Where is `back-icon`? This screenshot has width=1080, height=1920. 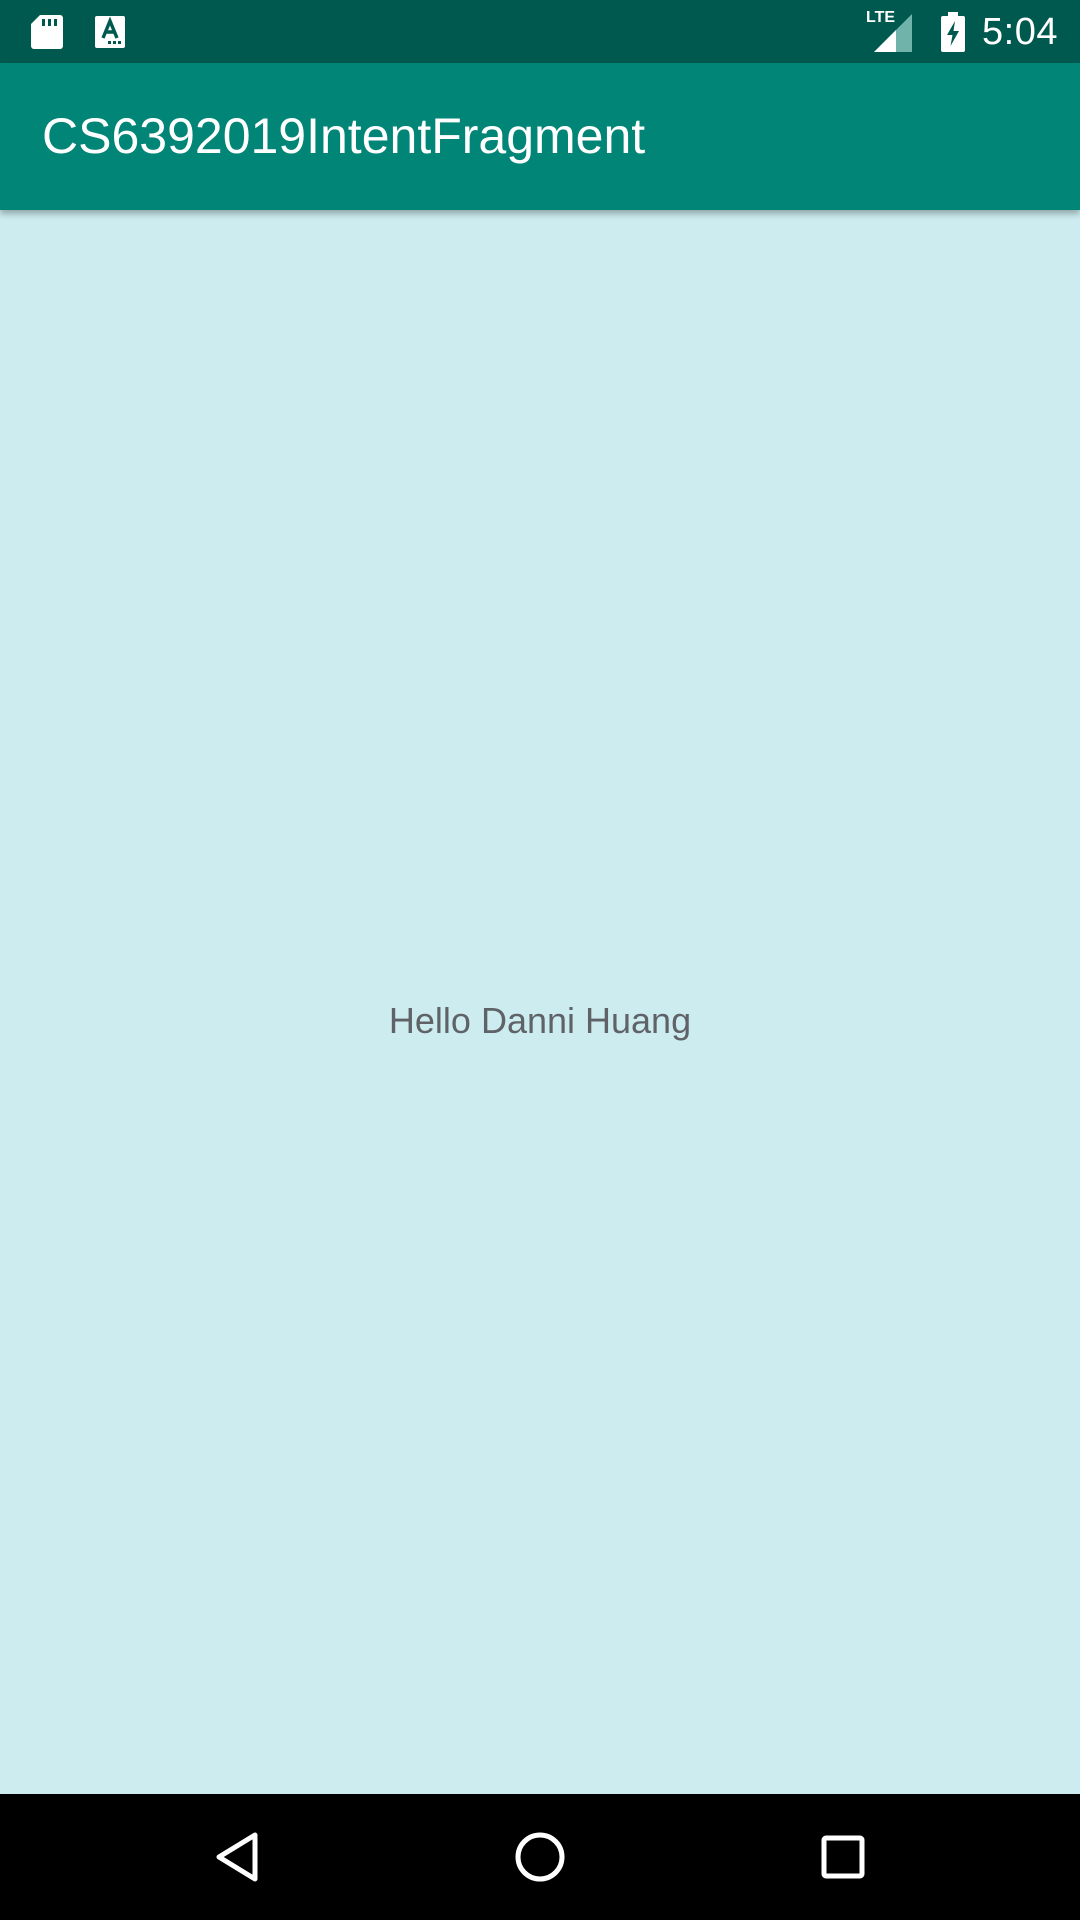
back-icon is located at coordinates (237, 1857).